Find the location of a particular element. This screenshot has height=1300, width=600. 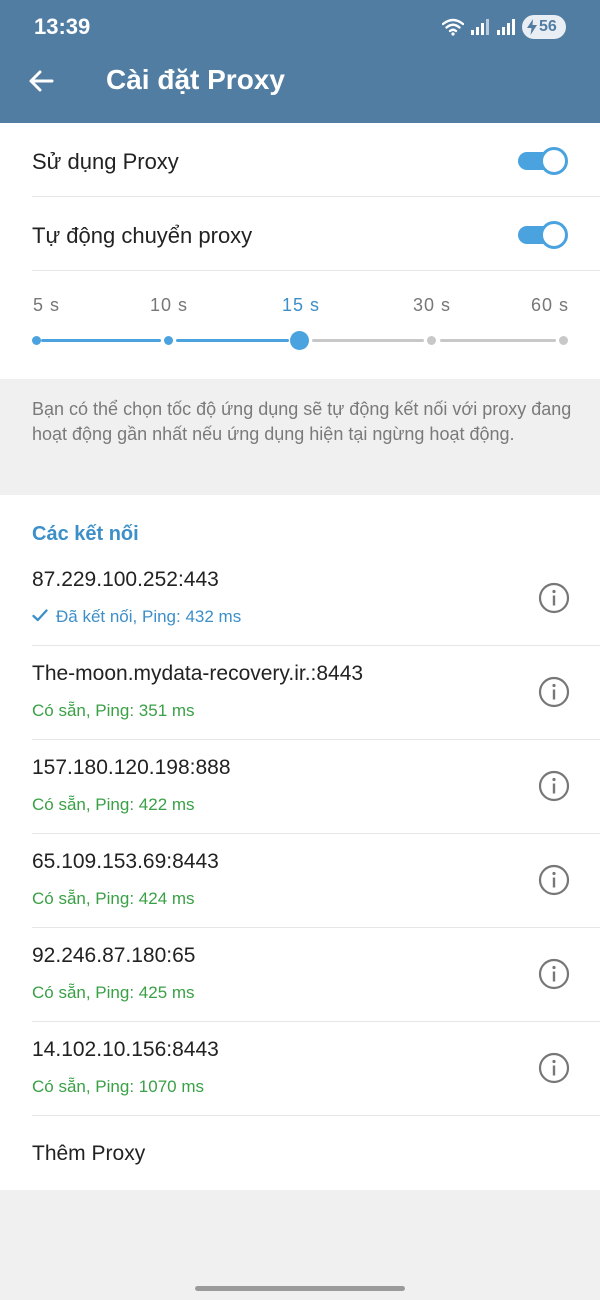

proxy-address: 92.246.87.180:65 is located at coordinates (114, 955).